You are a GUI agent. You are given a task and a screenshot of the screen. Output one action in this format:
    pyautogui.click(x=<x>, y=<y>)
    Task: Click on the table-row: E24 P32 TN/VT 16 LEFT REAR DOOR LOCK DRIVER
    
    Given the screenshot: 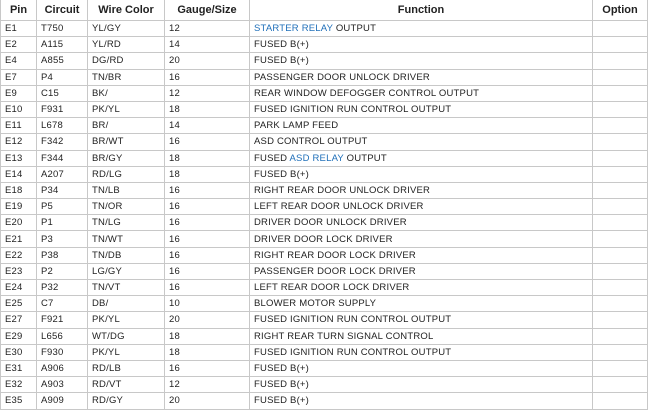 What is the action you would take?
    pyautogui.click(x=324, y=287)
    